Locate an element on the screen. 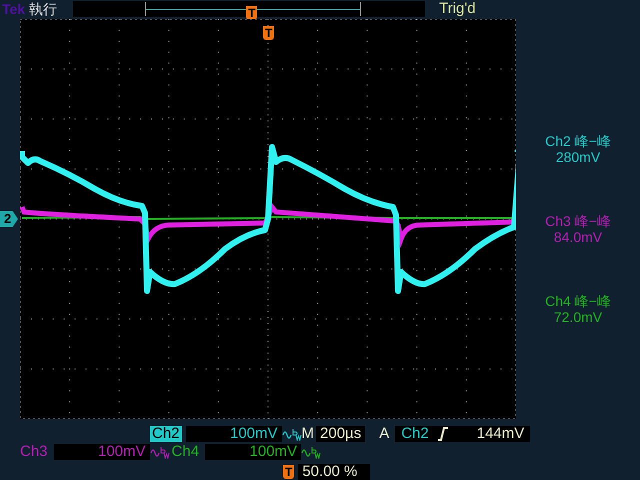  trigger-source: Ch2 is located at coordinates (415, 434).